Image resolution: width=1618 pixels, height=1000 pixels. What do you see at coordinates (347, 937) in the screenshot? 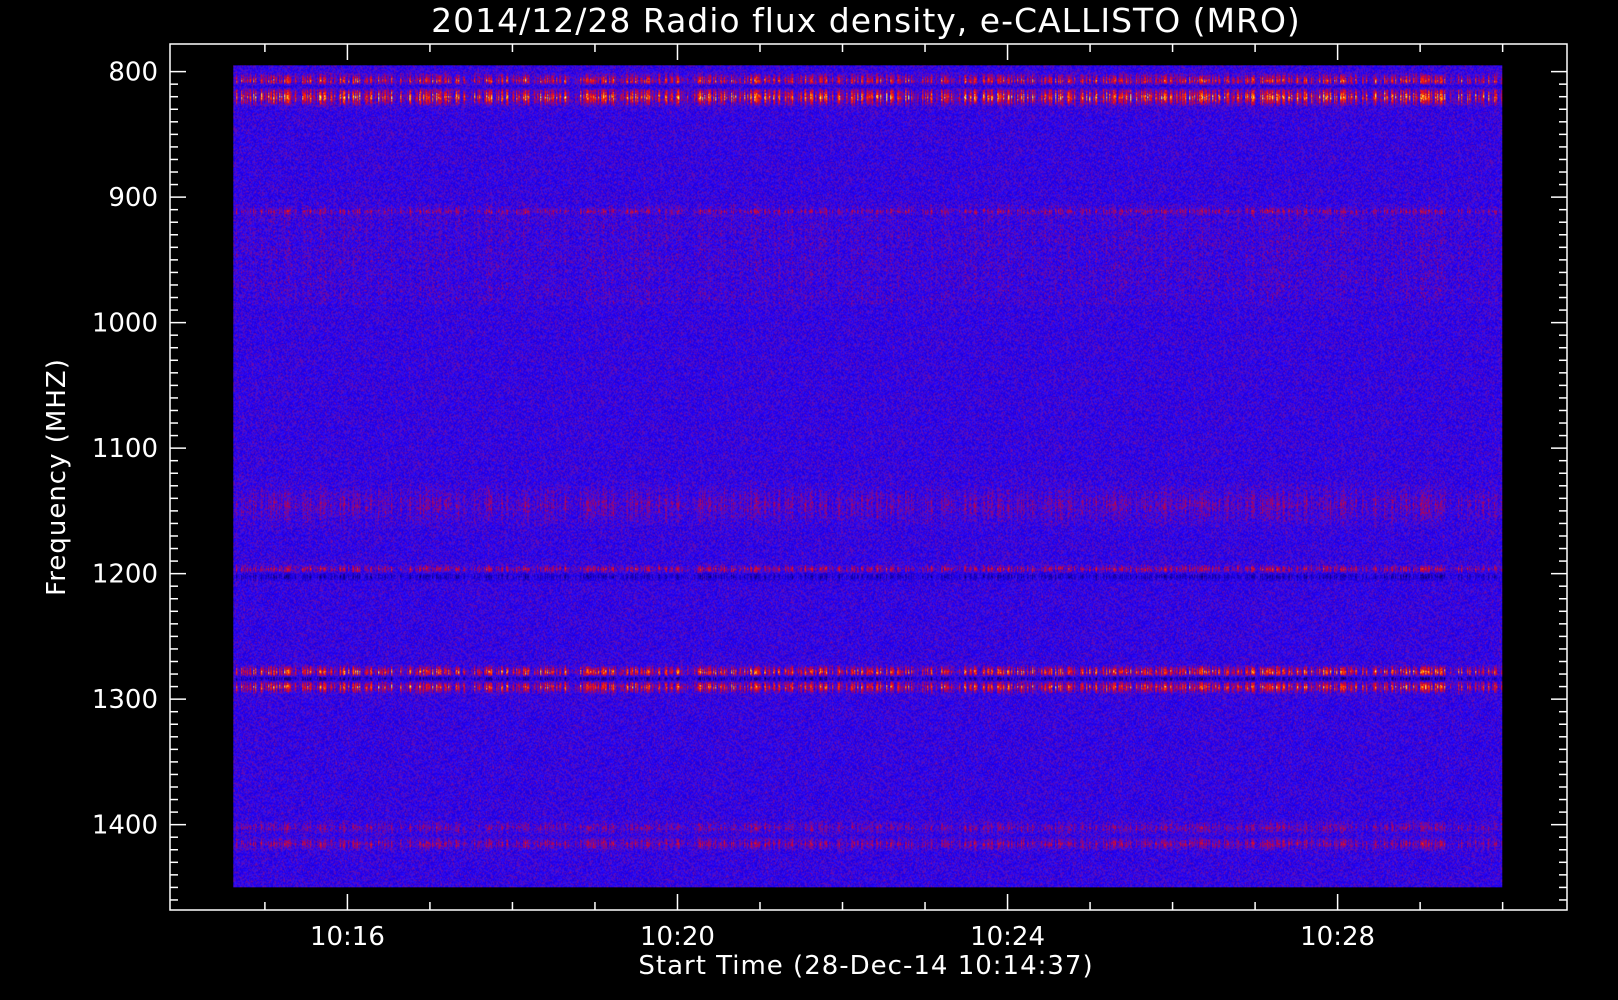
I see `x-tick-label: 10:16` at bounding box center [347, 937].